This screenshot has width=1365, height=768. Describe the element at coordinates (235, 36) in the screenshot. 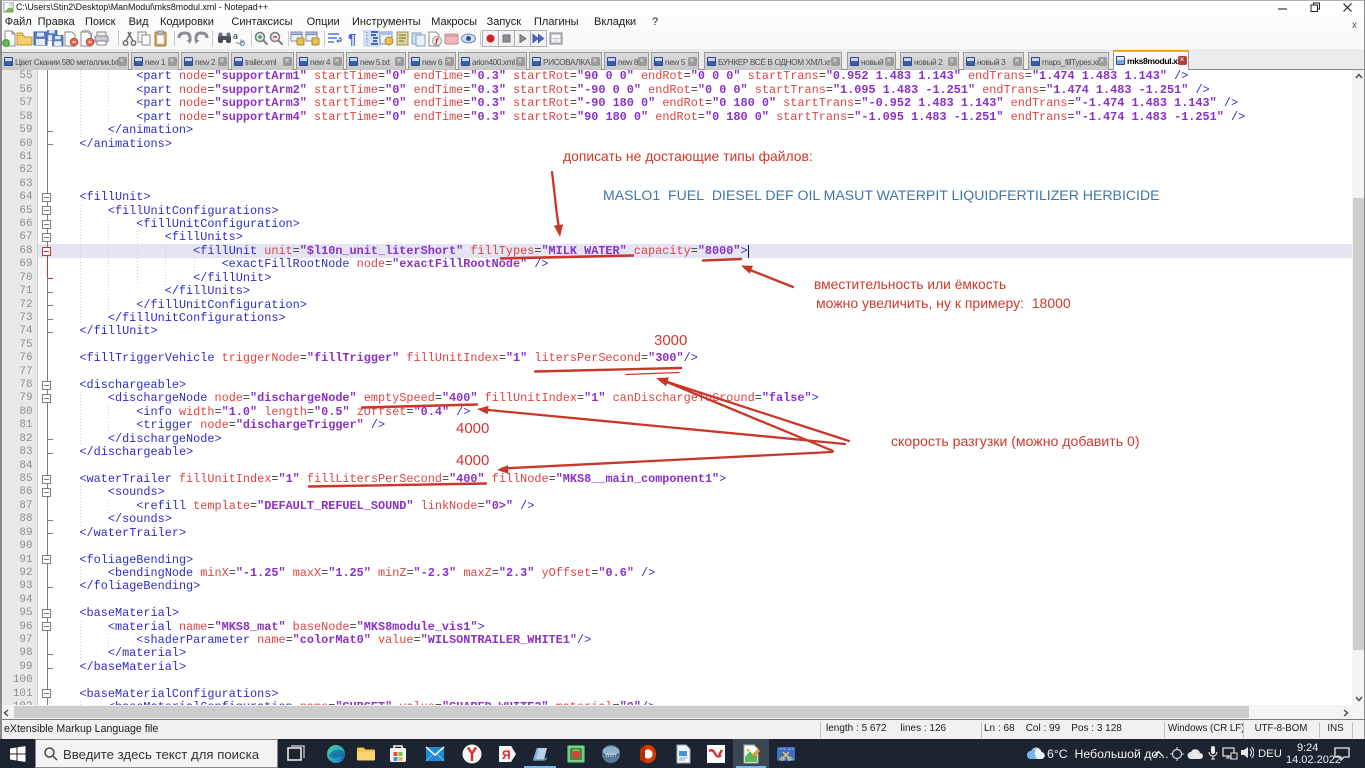

I see `svg-text: a` at that location.